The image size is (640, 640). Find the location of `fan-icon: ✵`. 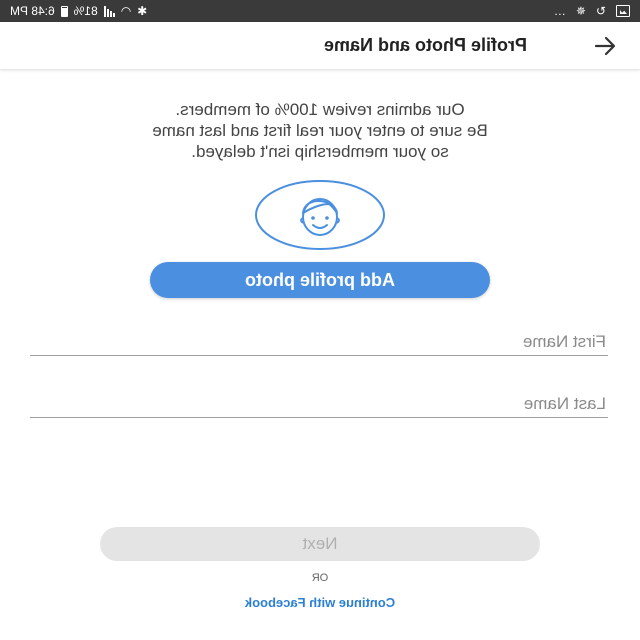

fan-icon: ✵ is located at coordinates (580, 11).